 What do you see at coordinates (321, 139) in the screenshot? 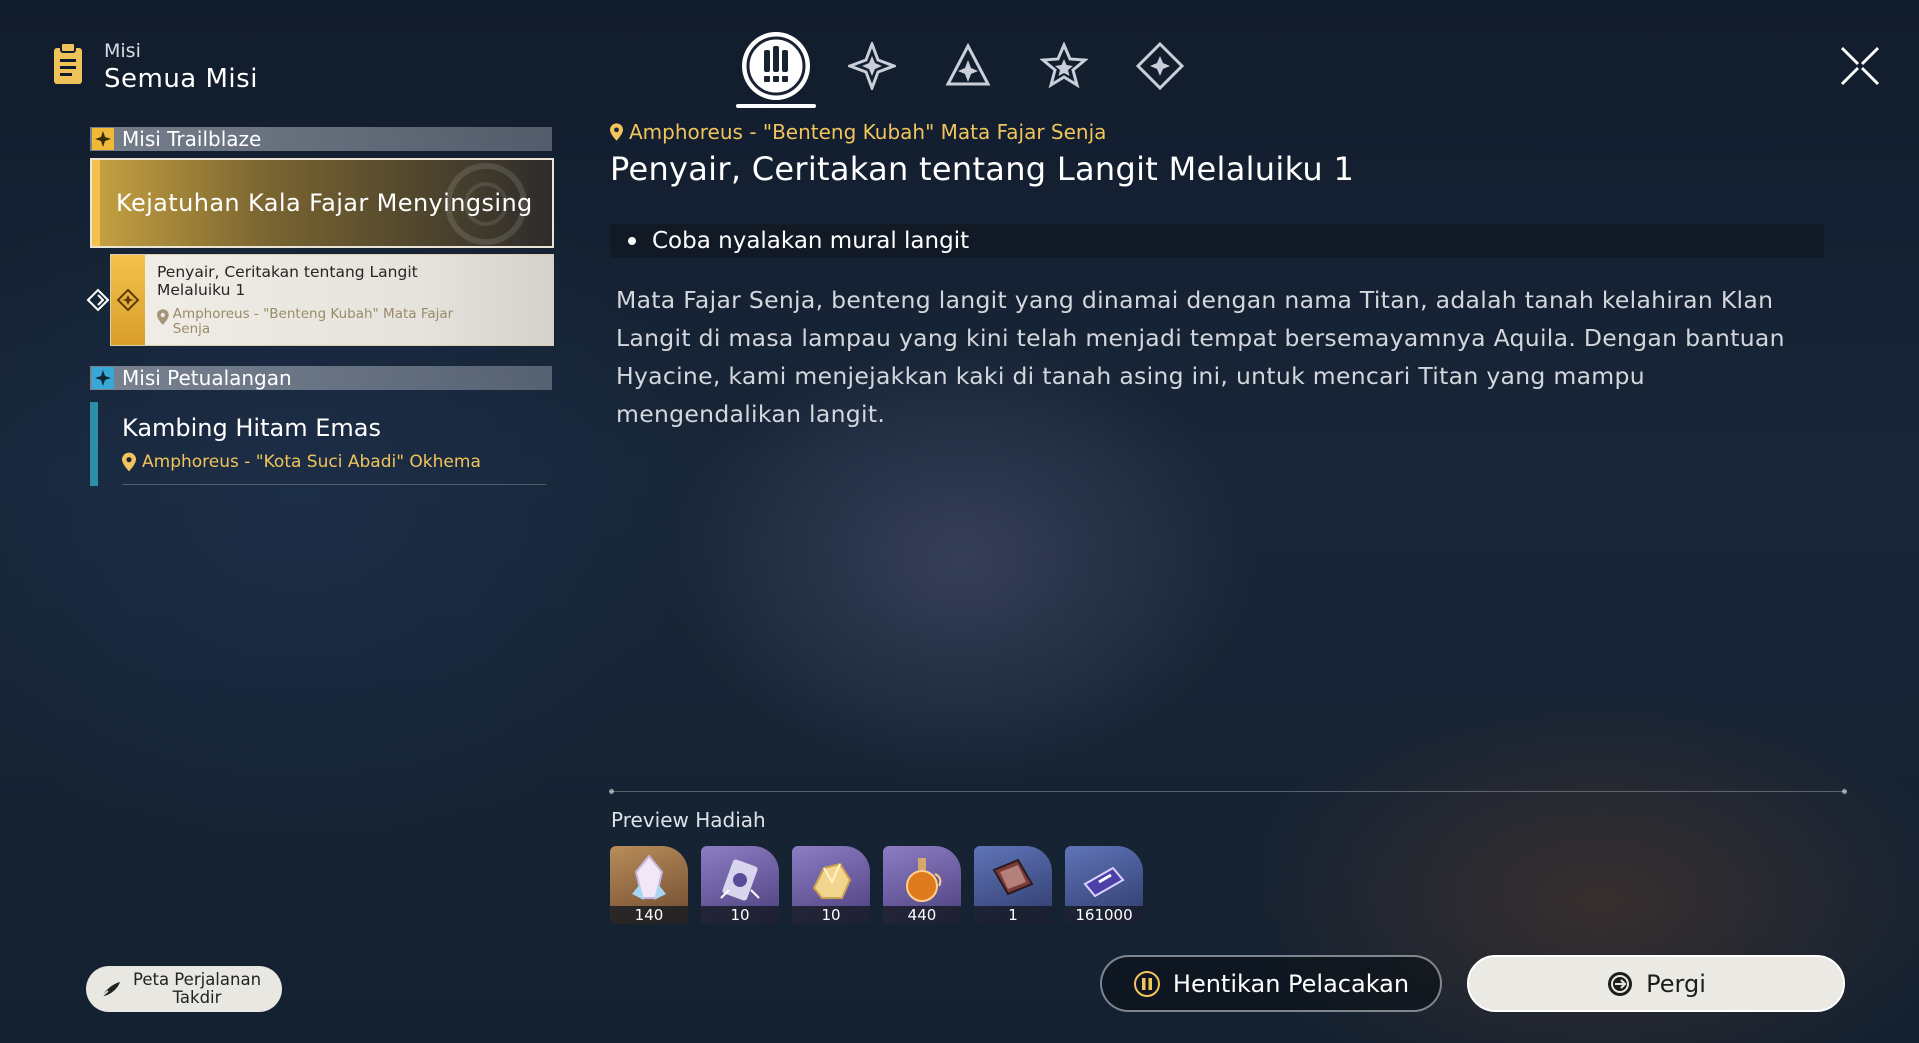
I see `section-header-trailblaze: Misi Trailblaze` at bounding box center [321, 139].